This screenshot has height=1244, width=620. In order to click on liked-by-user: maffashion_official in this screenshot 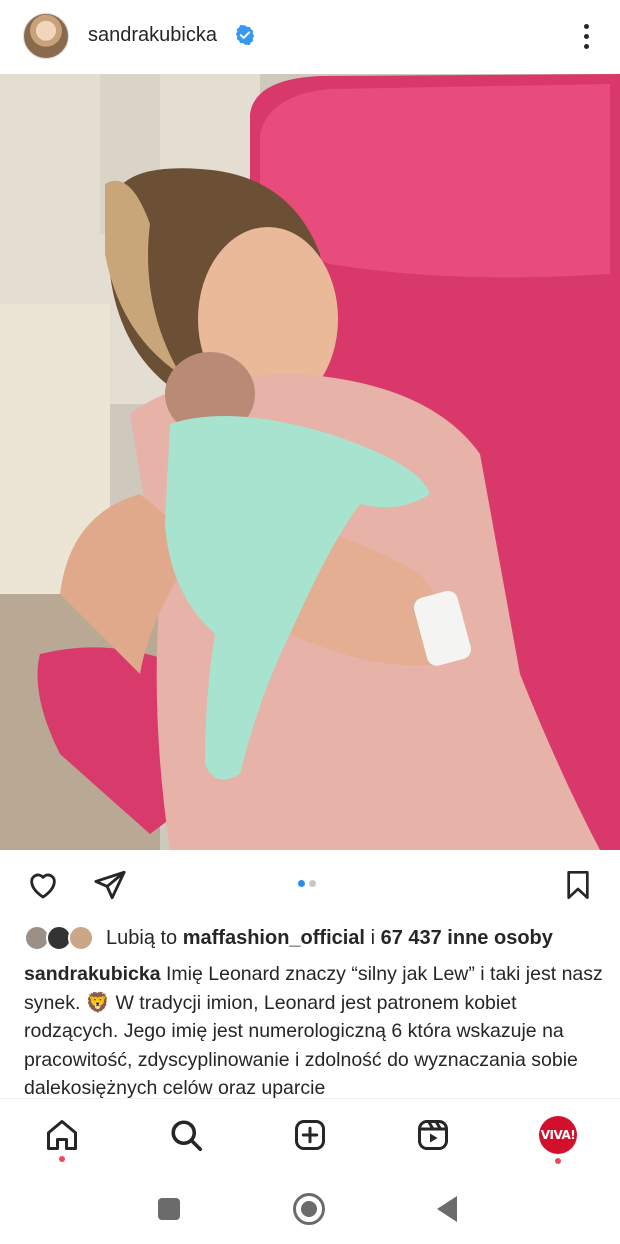, I will do `click(274, 938)`.